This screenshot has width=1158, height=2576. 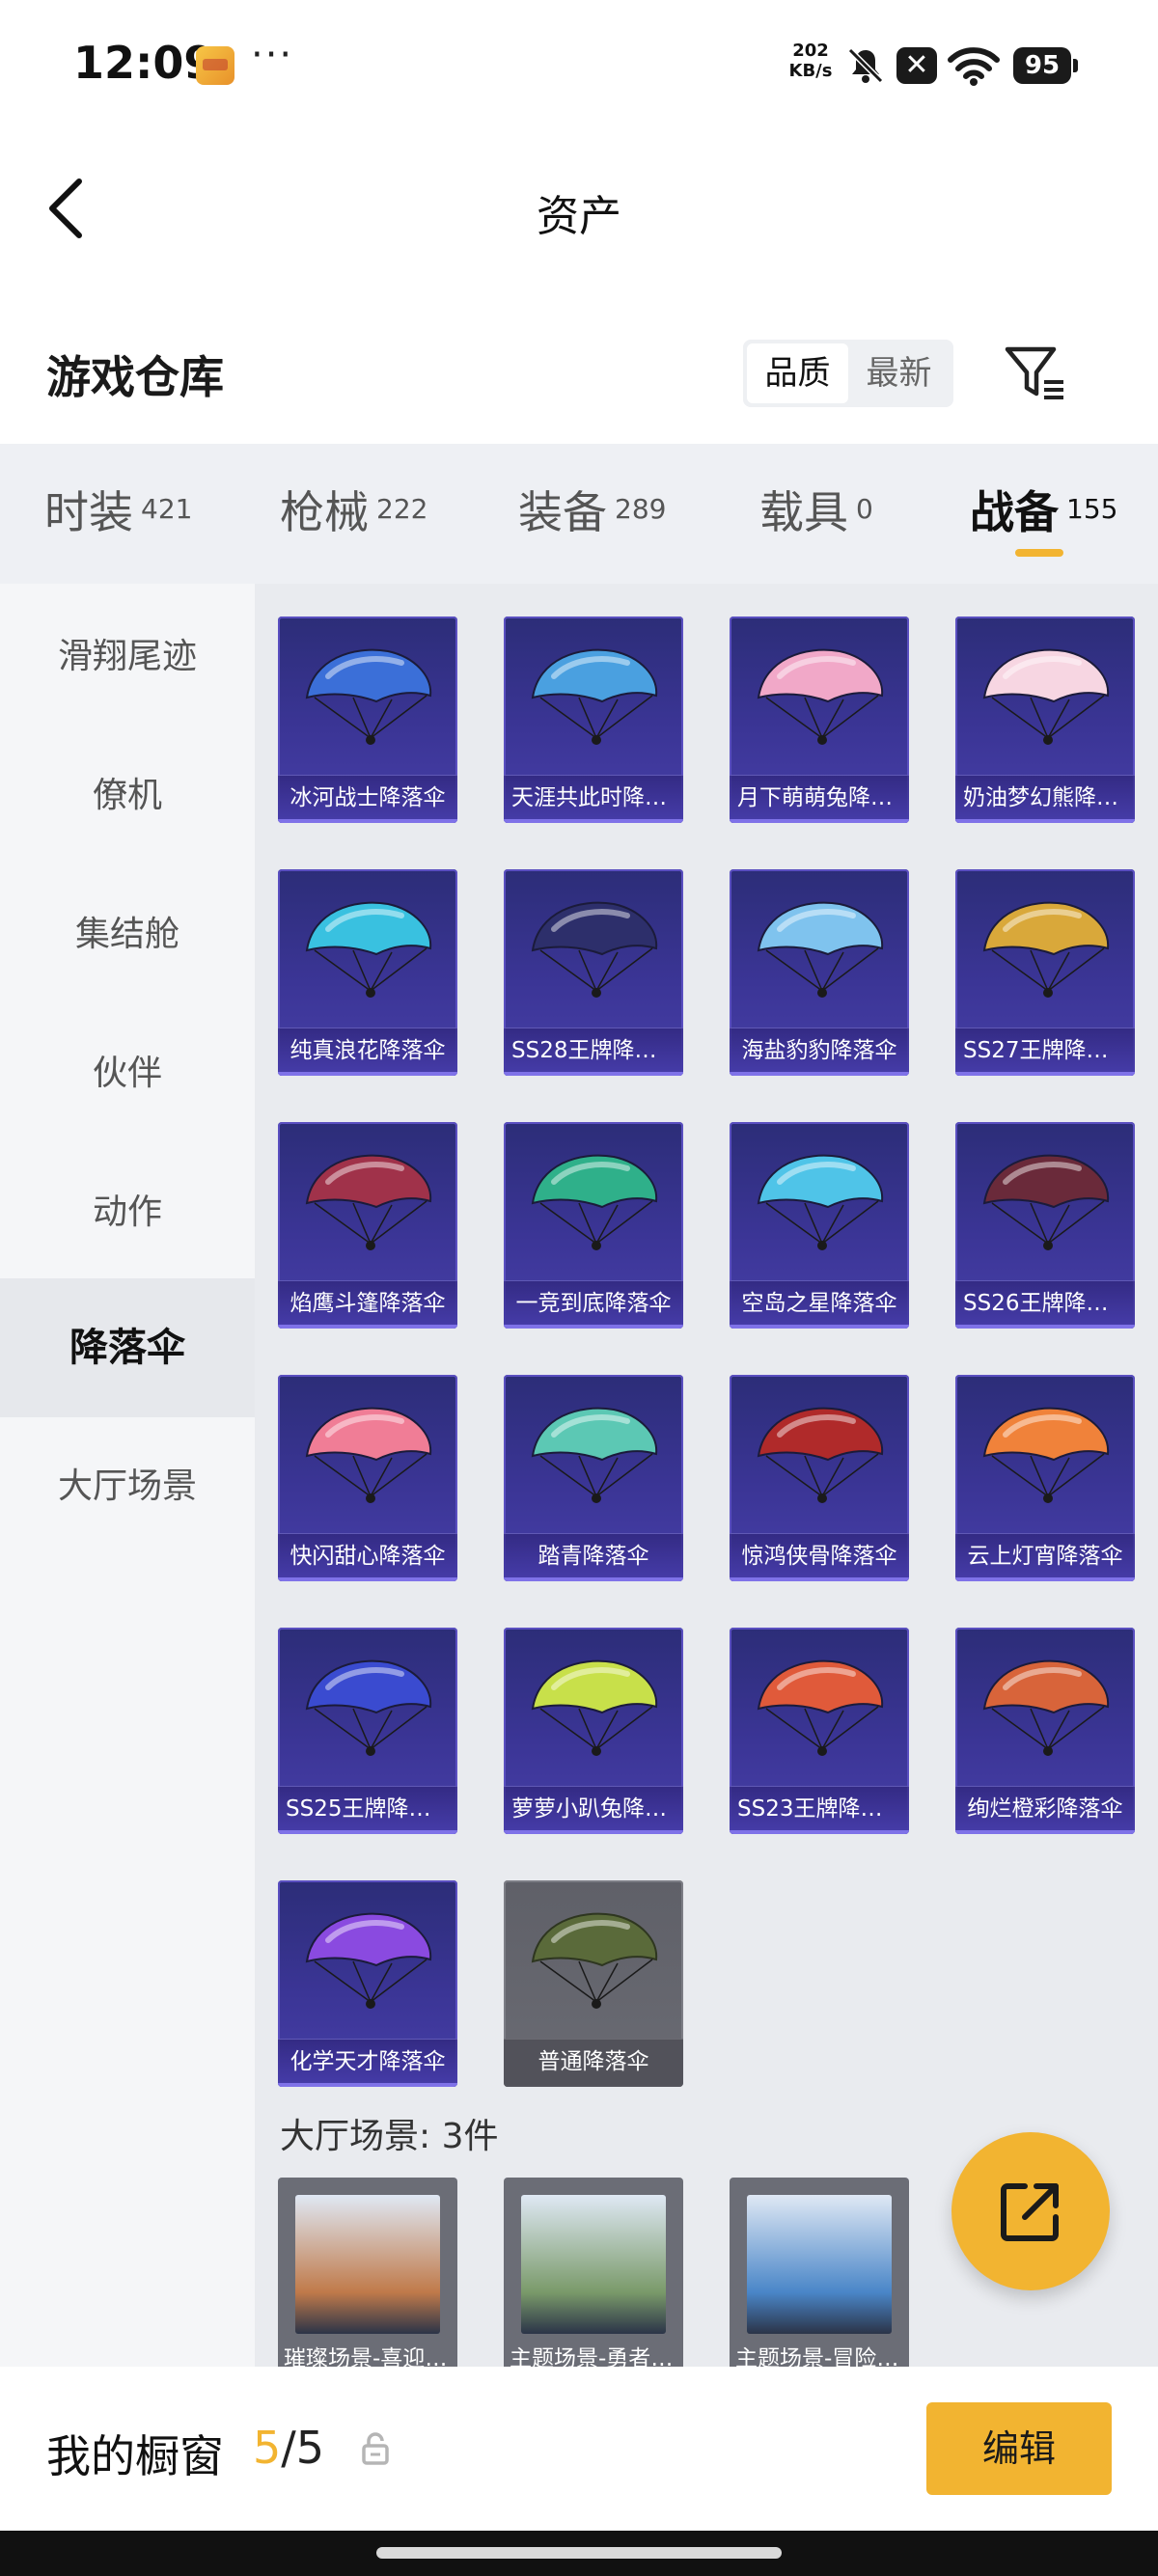 I want to click on lobby-scene-card: 璀璨场景-喜迎新春, so click(x=367, y=2272).